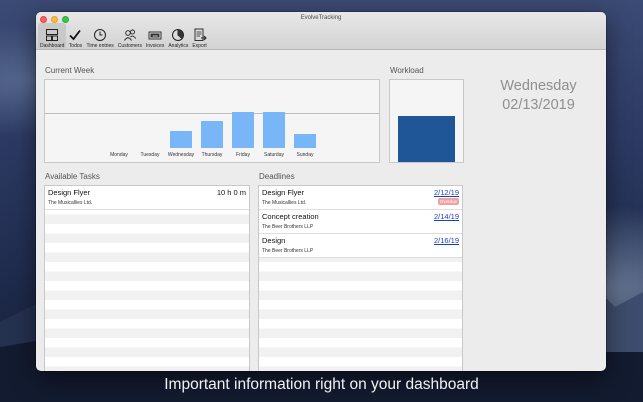 The height and width of the screenshot is (402, 643). What do you see at coordinates (538, 105) in the screenshot?
I see `current-date: 02/13/2019` at bounding box center [538, 105].